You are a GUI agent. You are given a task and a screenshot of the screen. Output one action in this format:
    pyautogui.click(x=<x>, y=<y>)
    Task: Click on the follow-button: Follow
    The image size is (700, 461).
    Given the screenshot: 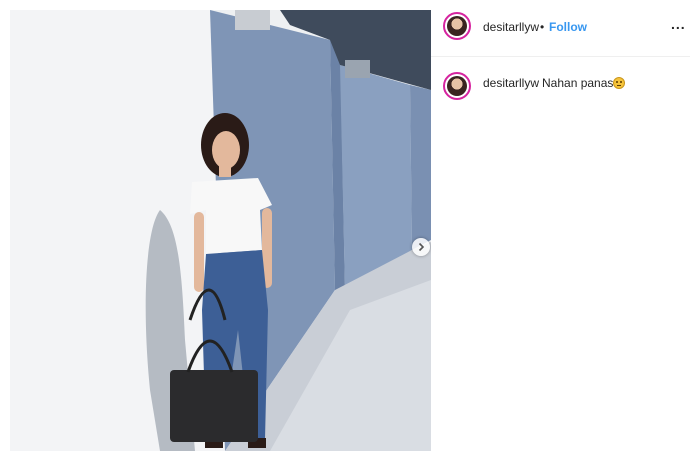 What is the action you would take?
    pyautogui.click(x=568, y=27)
    